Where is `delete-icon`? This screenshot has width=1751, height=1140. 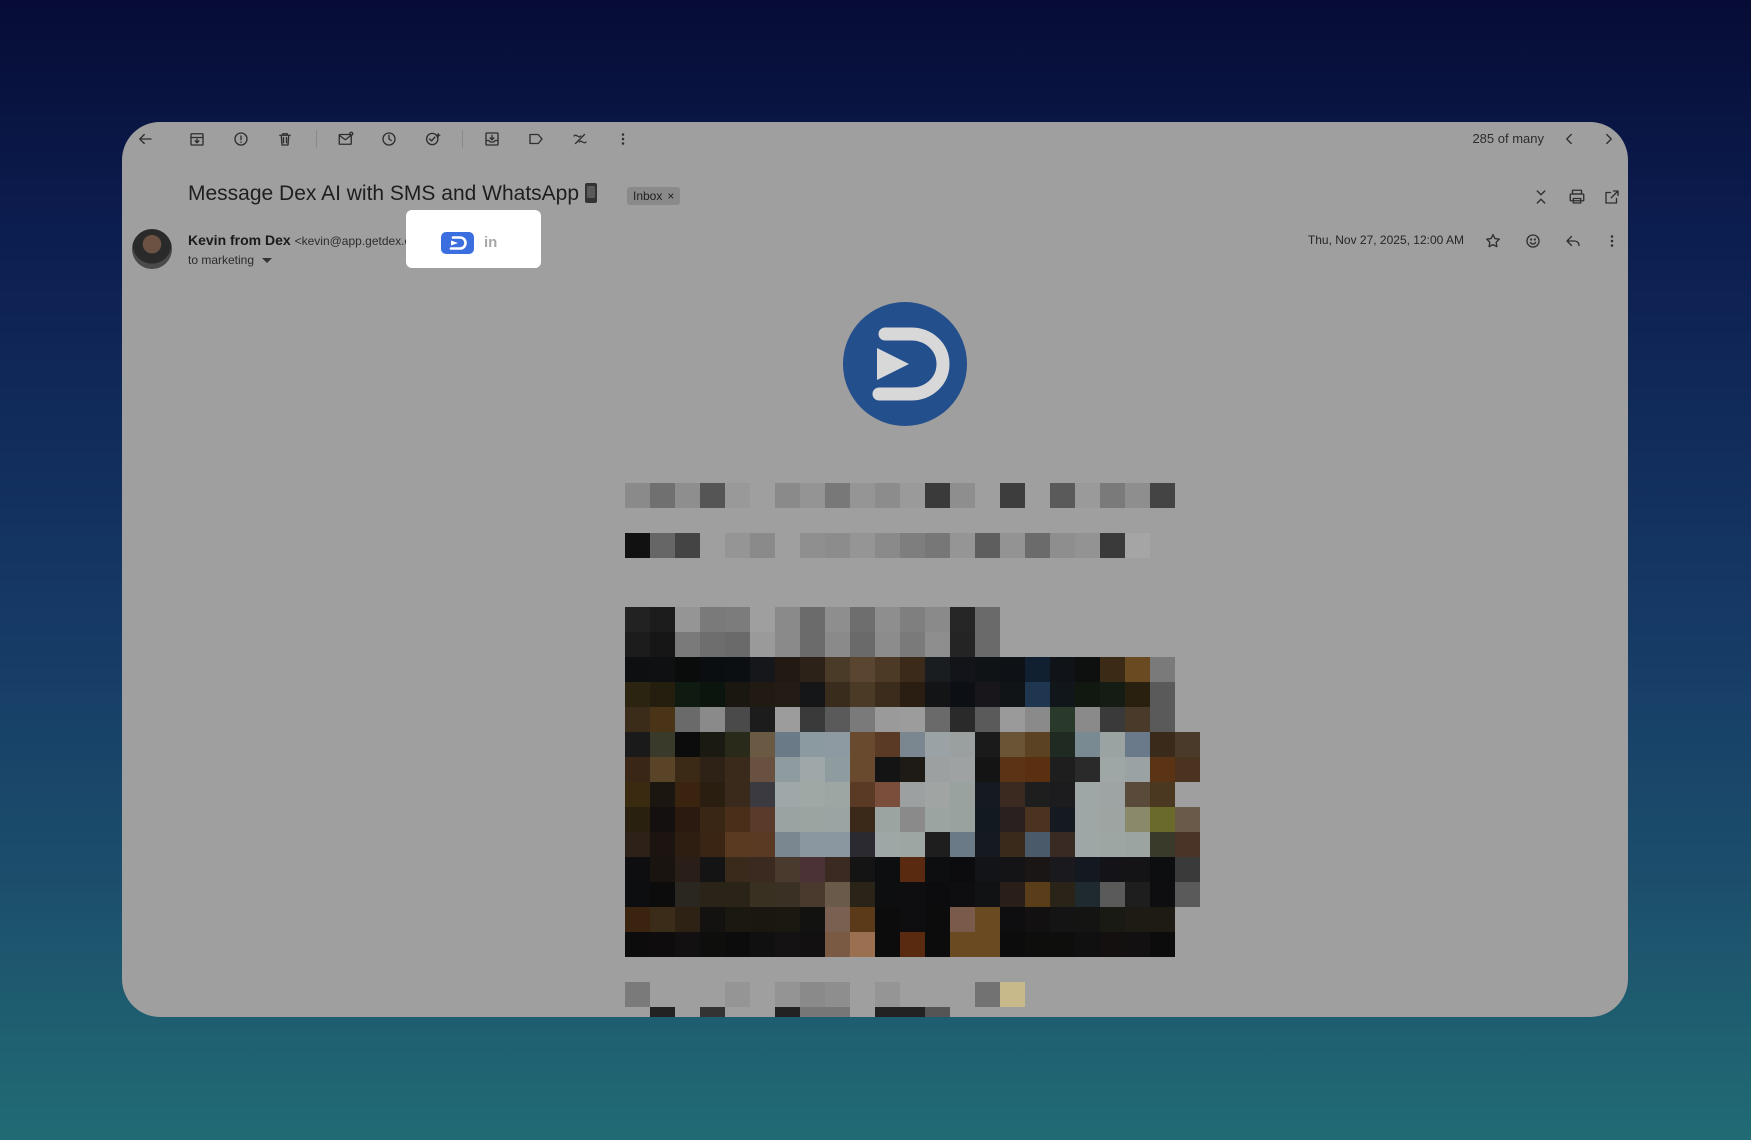 delete-icon is located at coordinates (285, 139).